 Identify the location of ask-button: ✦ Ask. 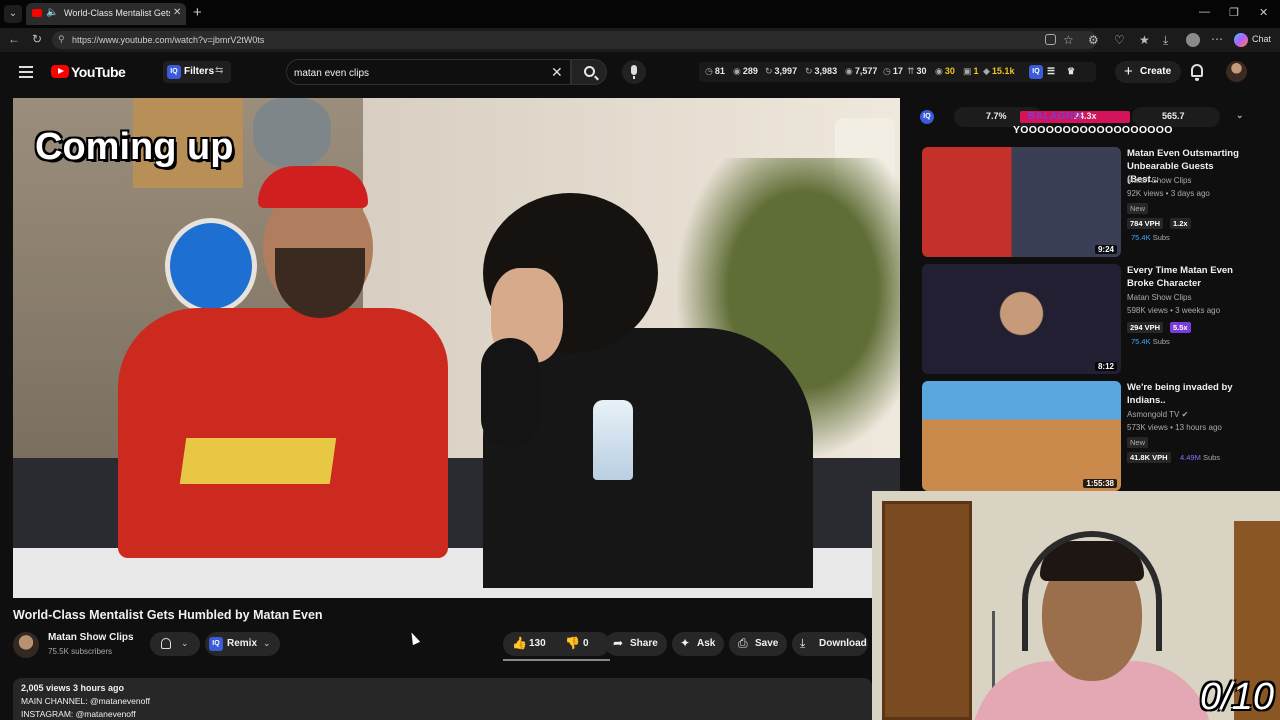
(698, 644).